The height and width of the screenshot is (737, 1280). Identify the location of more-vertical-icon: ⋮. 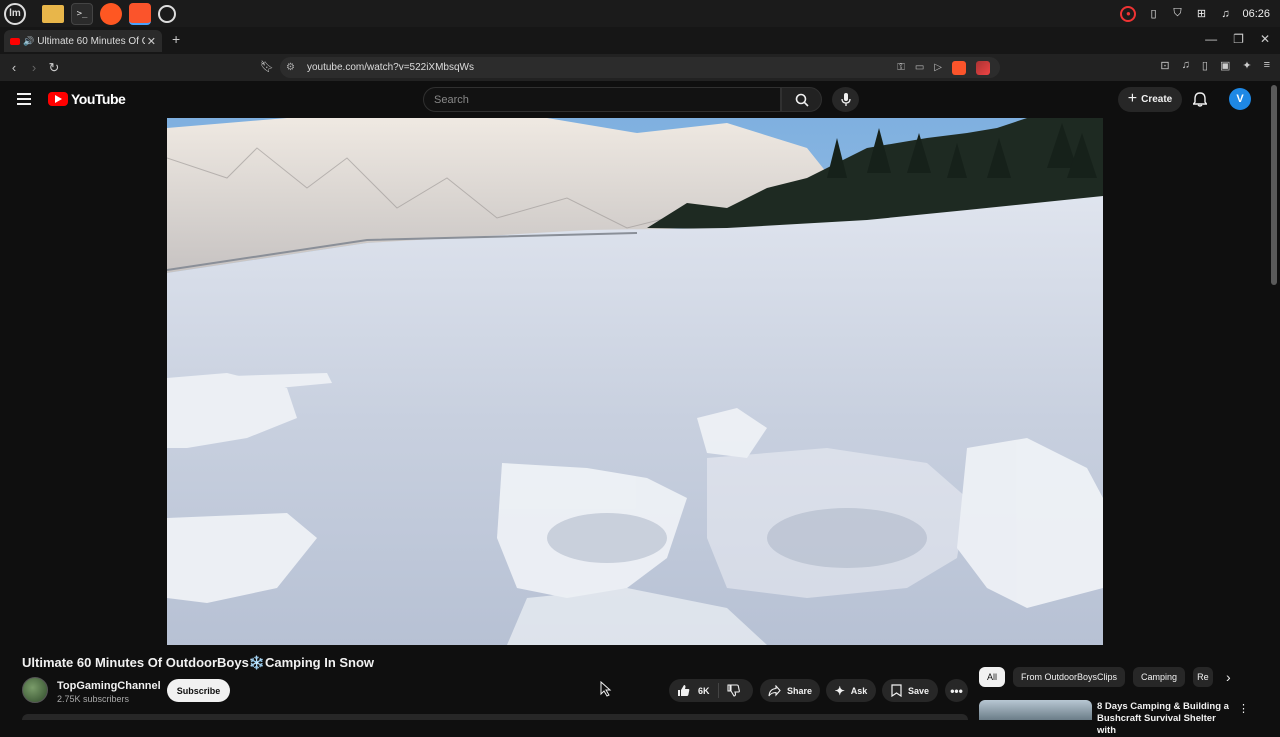
(1243, 708).